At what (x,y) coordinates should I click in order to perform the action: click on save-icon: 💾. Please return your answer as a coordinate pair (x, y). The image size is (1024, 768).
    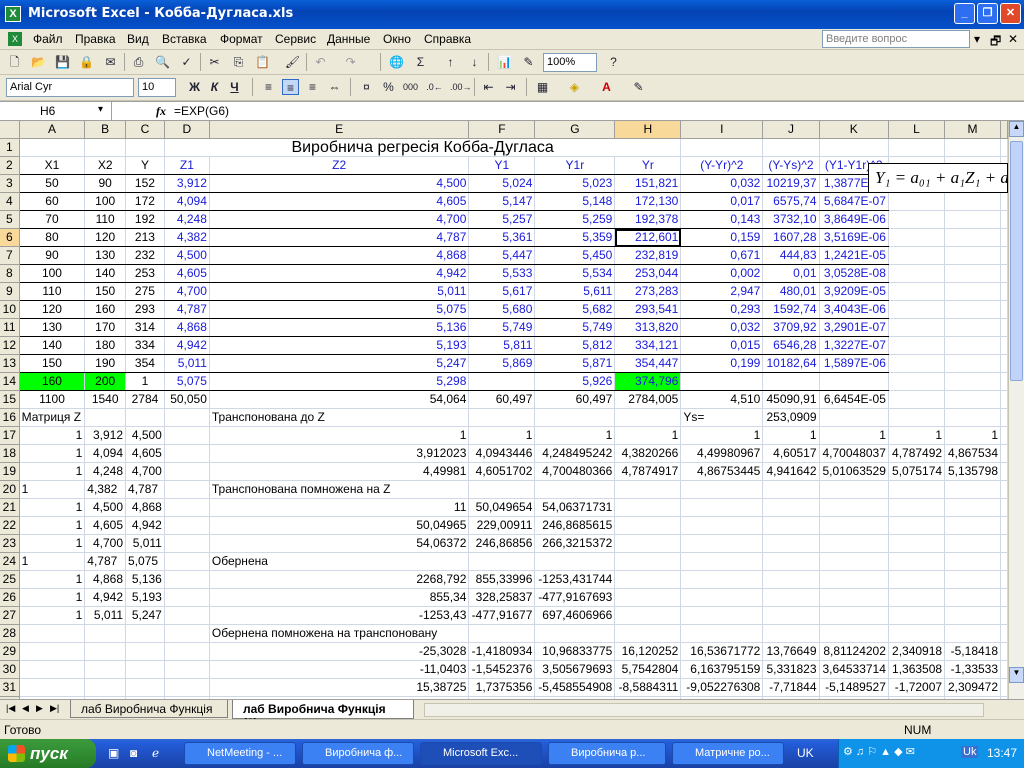
    Looking at the image, I should click on (62, 62).